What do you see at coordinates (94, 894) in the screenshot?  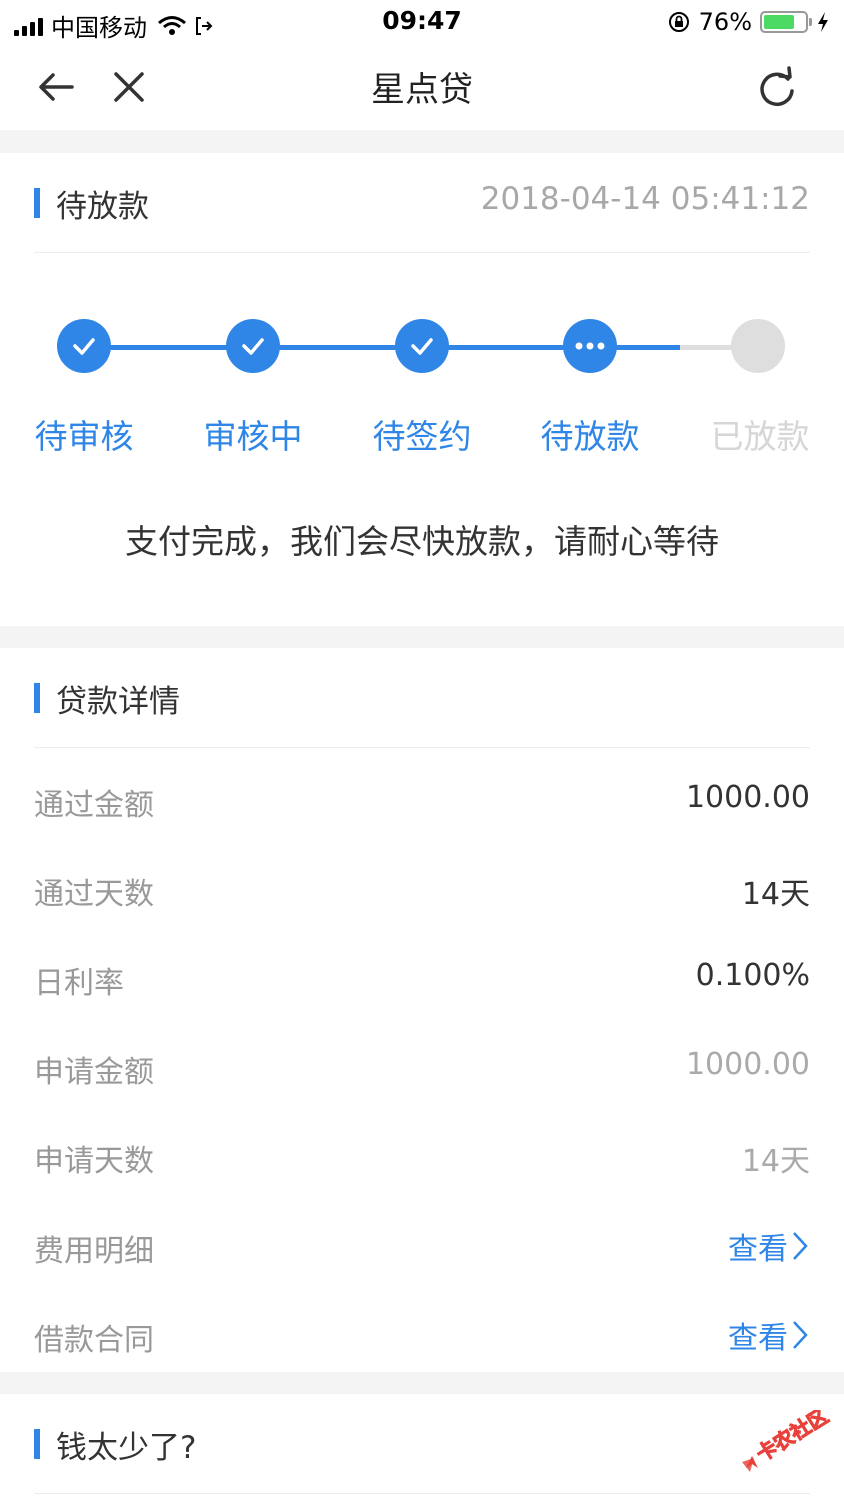 I see `row-label: 通过天数` at bounding box center [94, 894].